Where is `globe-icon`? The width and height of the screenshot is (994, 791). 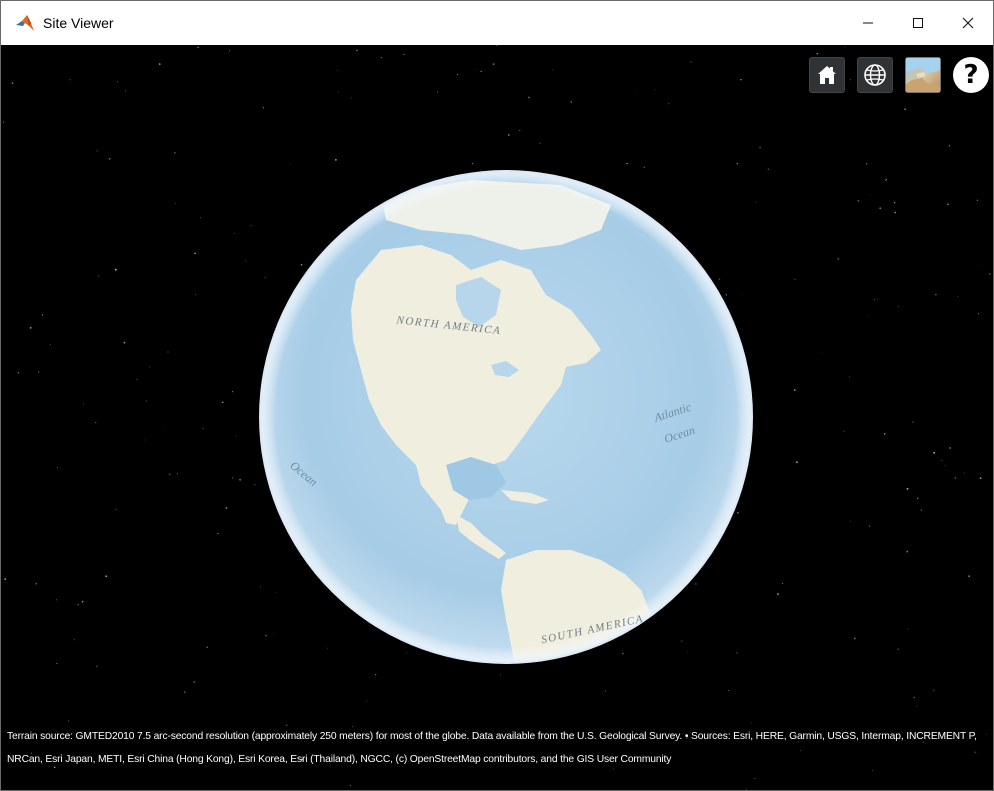
globe-icon is located at coordinates (875, 75).